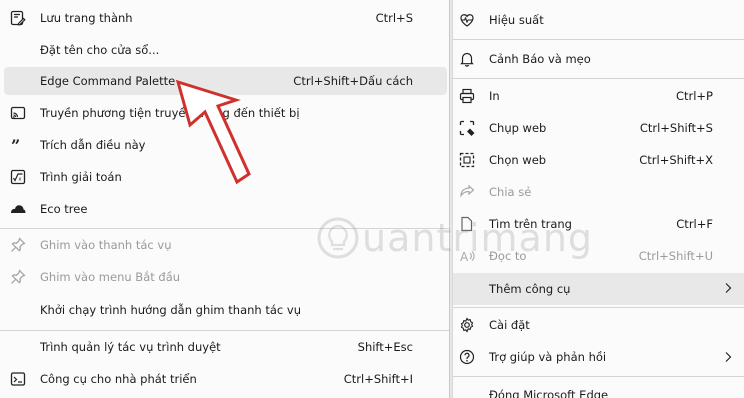  What do you see at coordinates (467, 96) in the screenshot?
I see `printer-icon` at bounding box center [467, 96].